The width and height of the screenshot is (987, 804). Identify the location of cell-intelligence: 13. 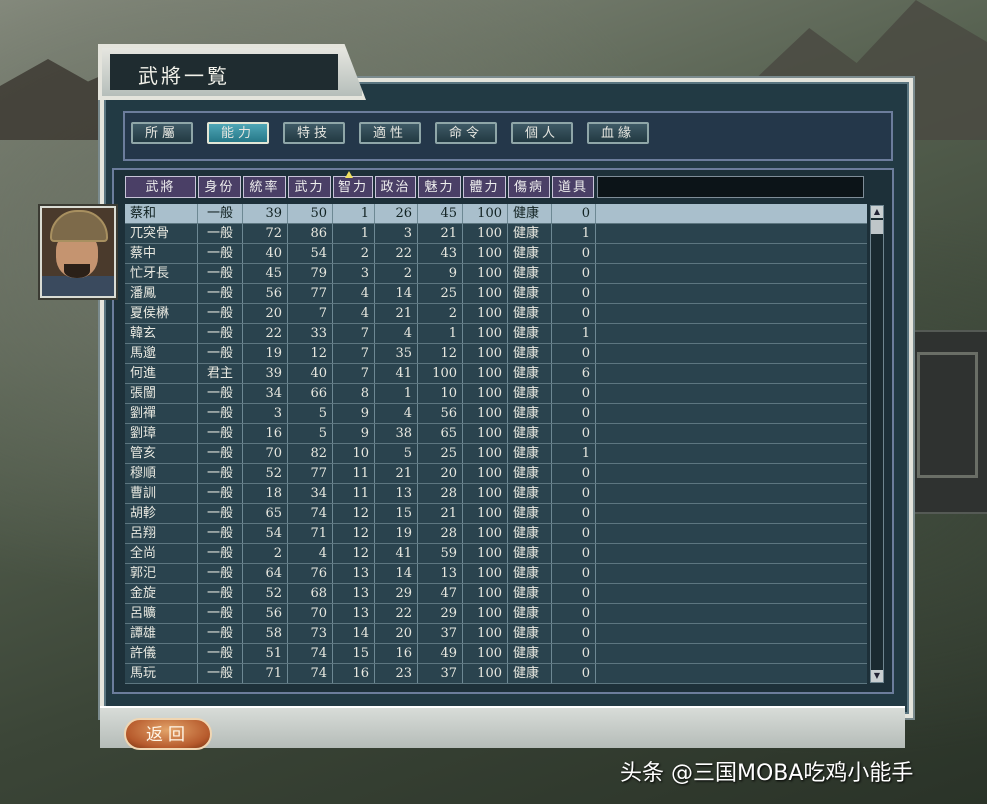
(354, 593).